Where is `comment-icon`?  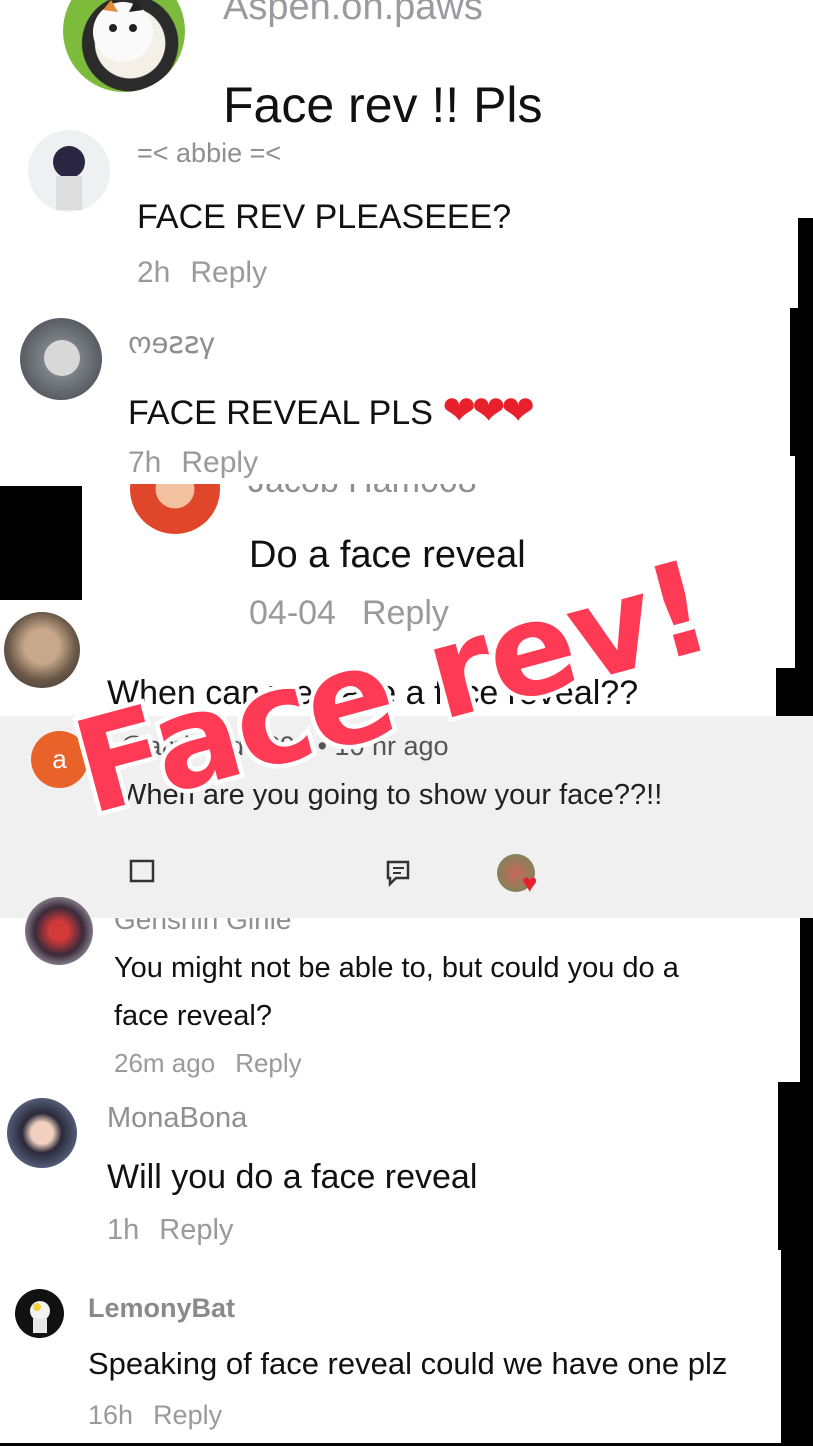
comment-icon is located at coordinates (399, 873).